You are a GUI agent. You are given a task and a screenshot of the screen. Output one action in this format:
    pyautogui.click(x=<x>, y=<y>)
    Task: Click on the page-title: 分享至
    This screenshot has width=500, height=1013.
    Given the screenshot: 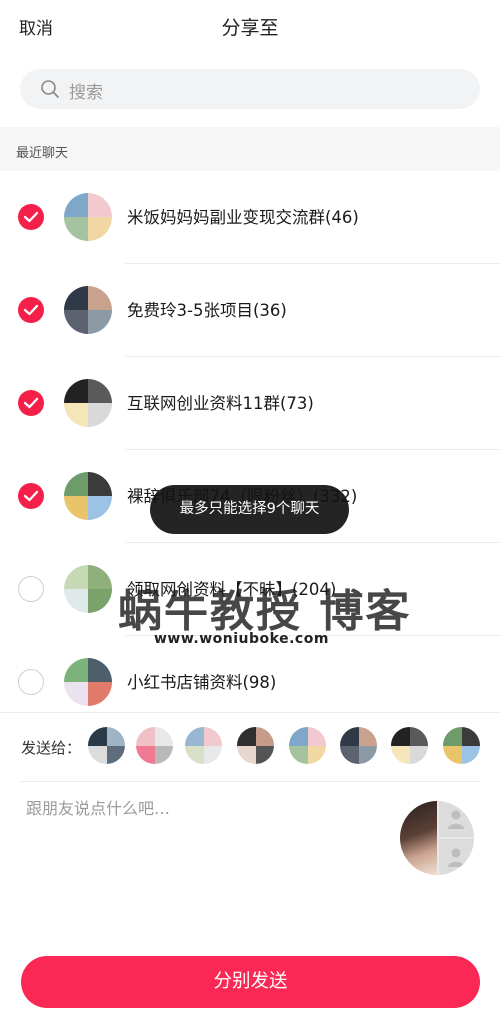 What is the action you would take?
    pyautogui.click(x=250, y=28)
    